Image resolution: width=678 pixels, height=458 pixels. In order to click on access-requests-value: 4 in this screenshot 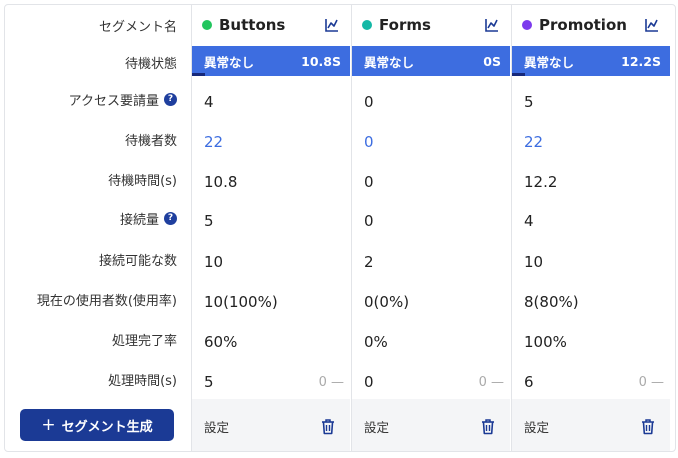, I will do `click(209, 102)`.